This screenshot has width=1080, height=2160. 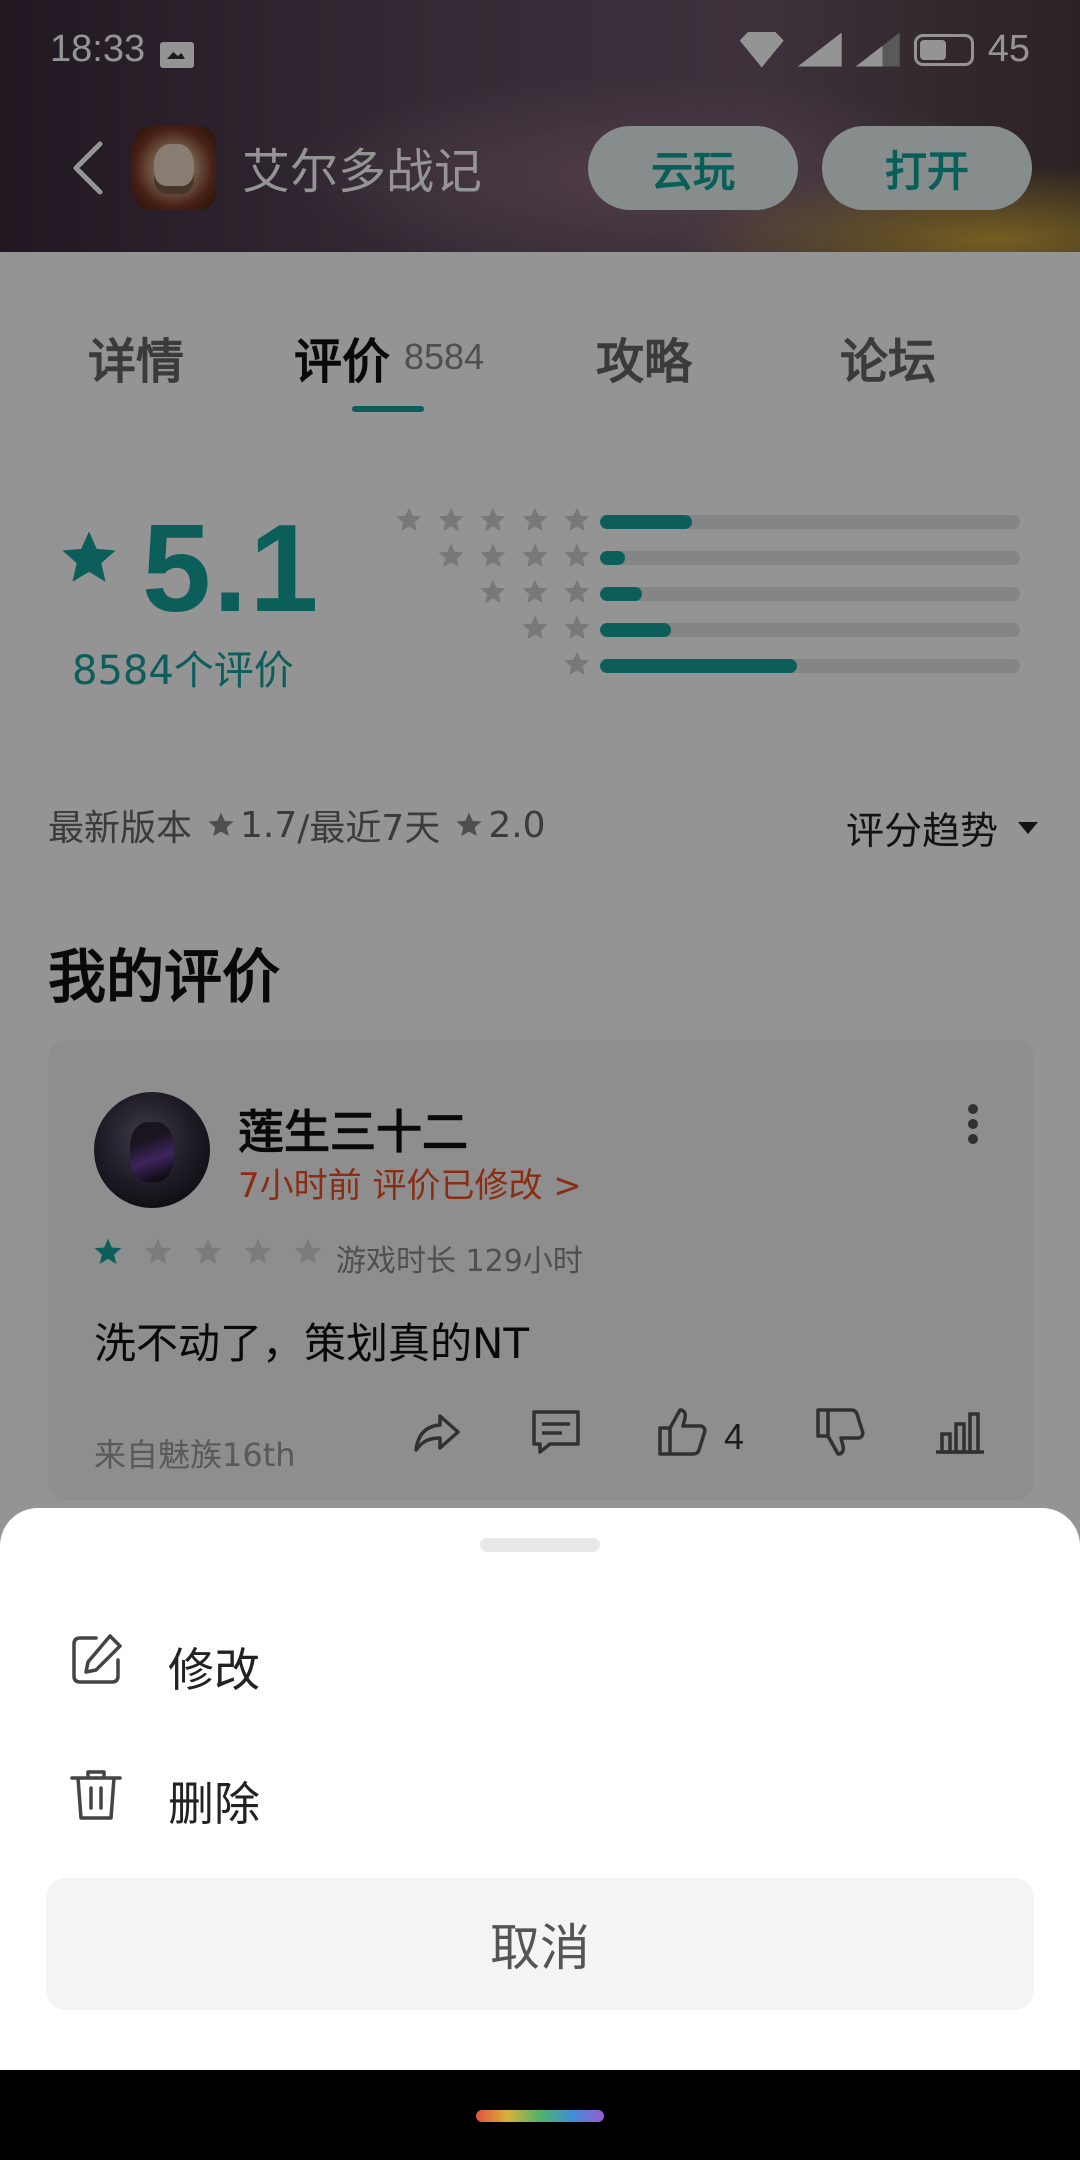 I want to click on delete-label: 删除, so click(x=214, y=1804).